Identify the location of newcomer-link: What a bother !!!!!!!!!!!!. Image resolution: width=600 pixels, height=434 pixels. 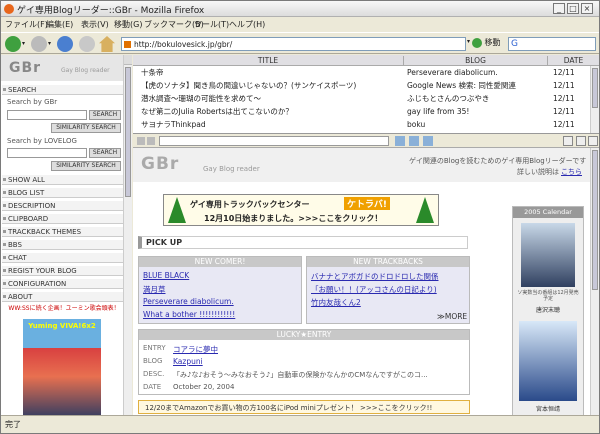
(189, 314).